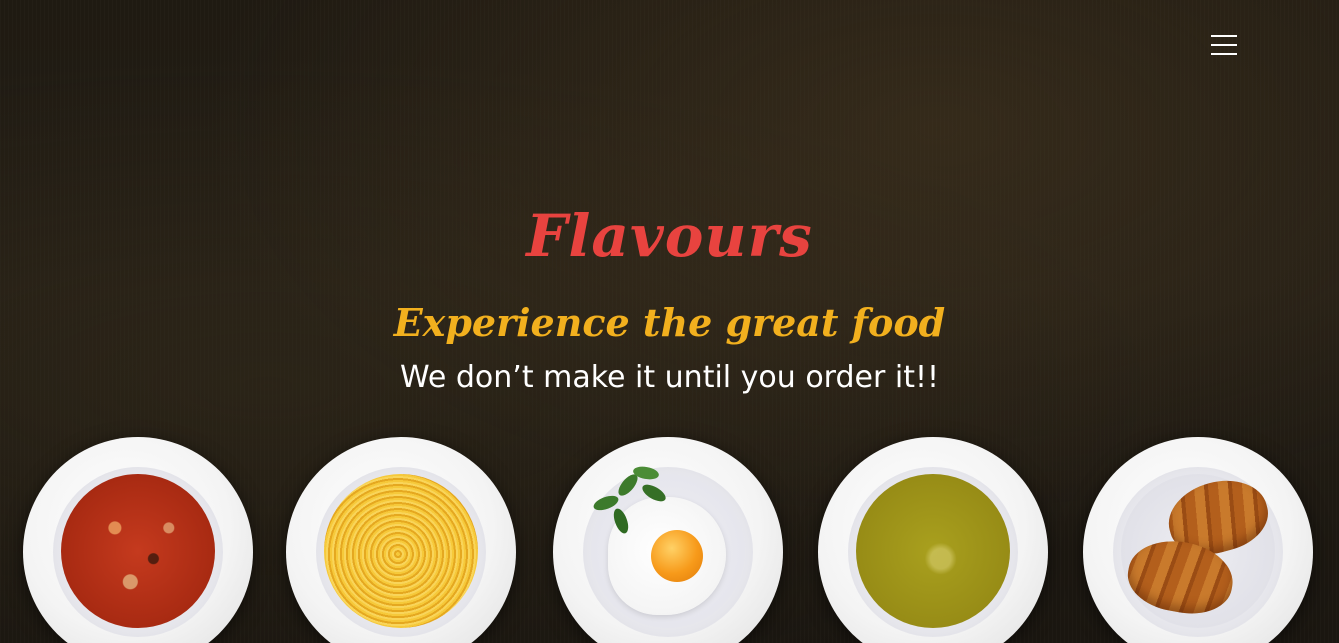  What do you see at coordinates (669, 377) in the screenshot?
I see `hero-subtitle: We don’t make it until you order it!!` at bounding box center [669, 377].